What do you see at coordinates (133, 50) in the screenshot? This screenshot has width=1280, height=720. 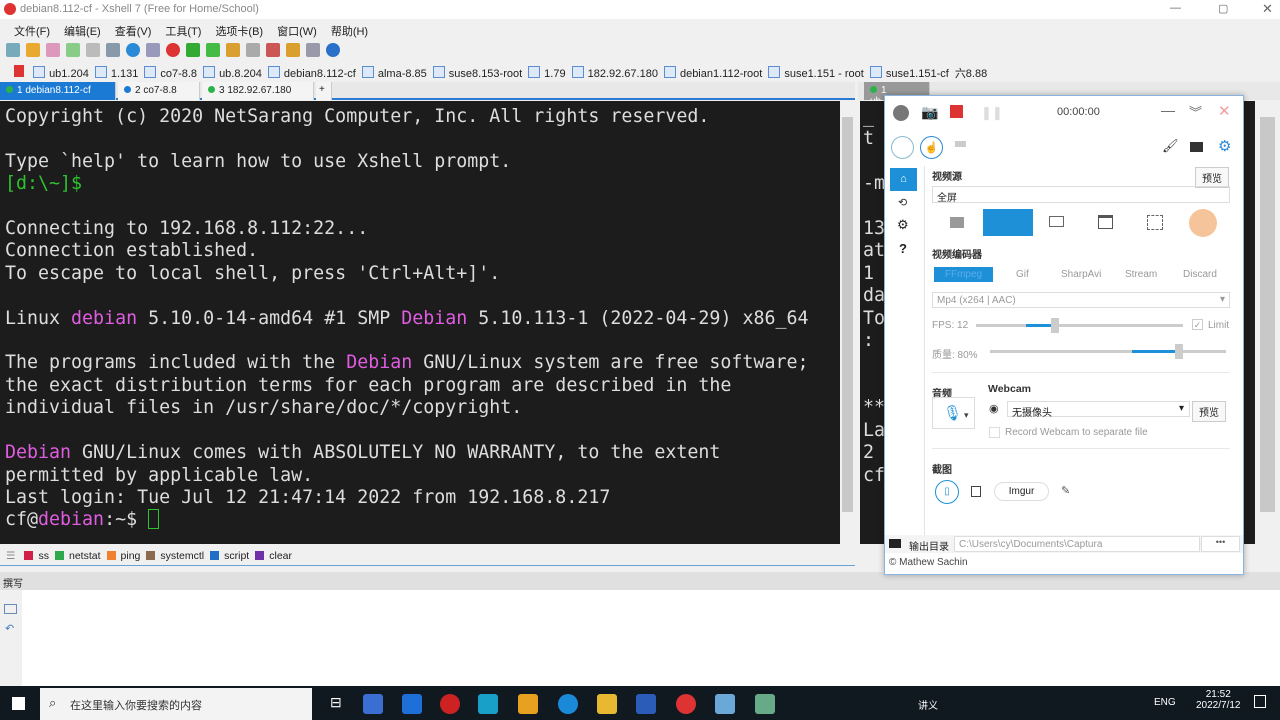 I see `globe-icon` at bounding box center [133, 50].